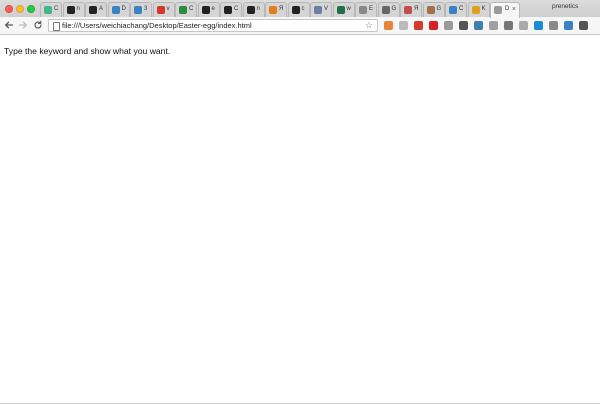 The height and width of the screenshot is (404, 600). What do you see at coordinates (371, 9) in the screenshot?
I see `tab-title: E` at bounding box center [371, 9].